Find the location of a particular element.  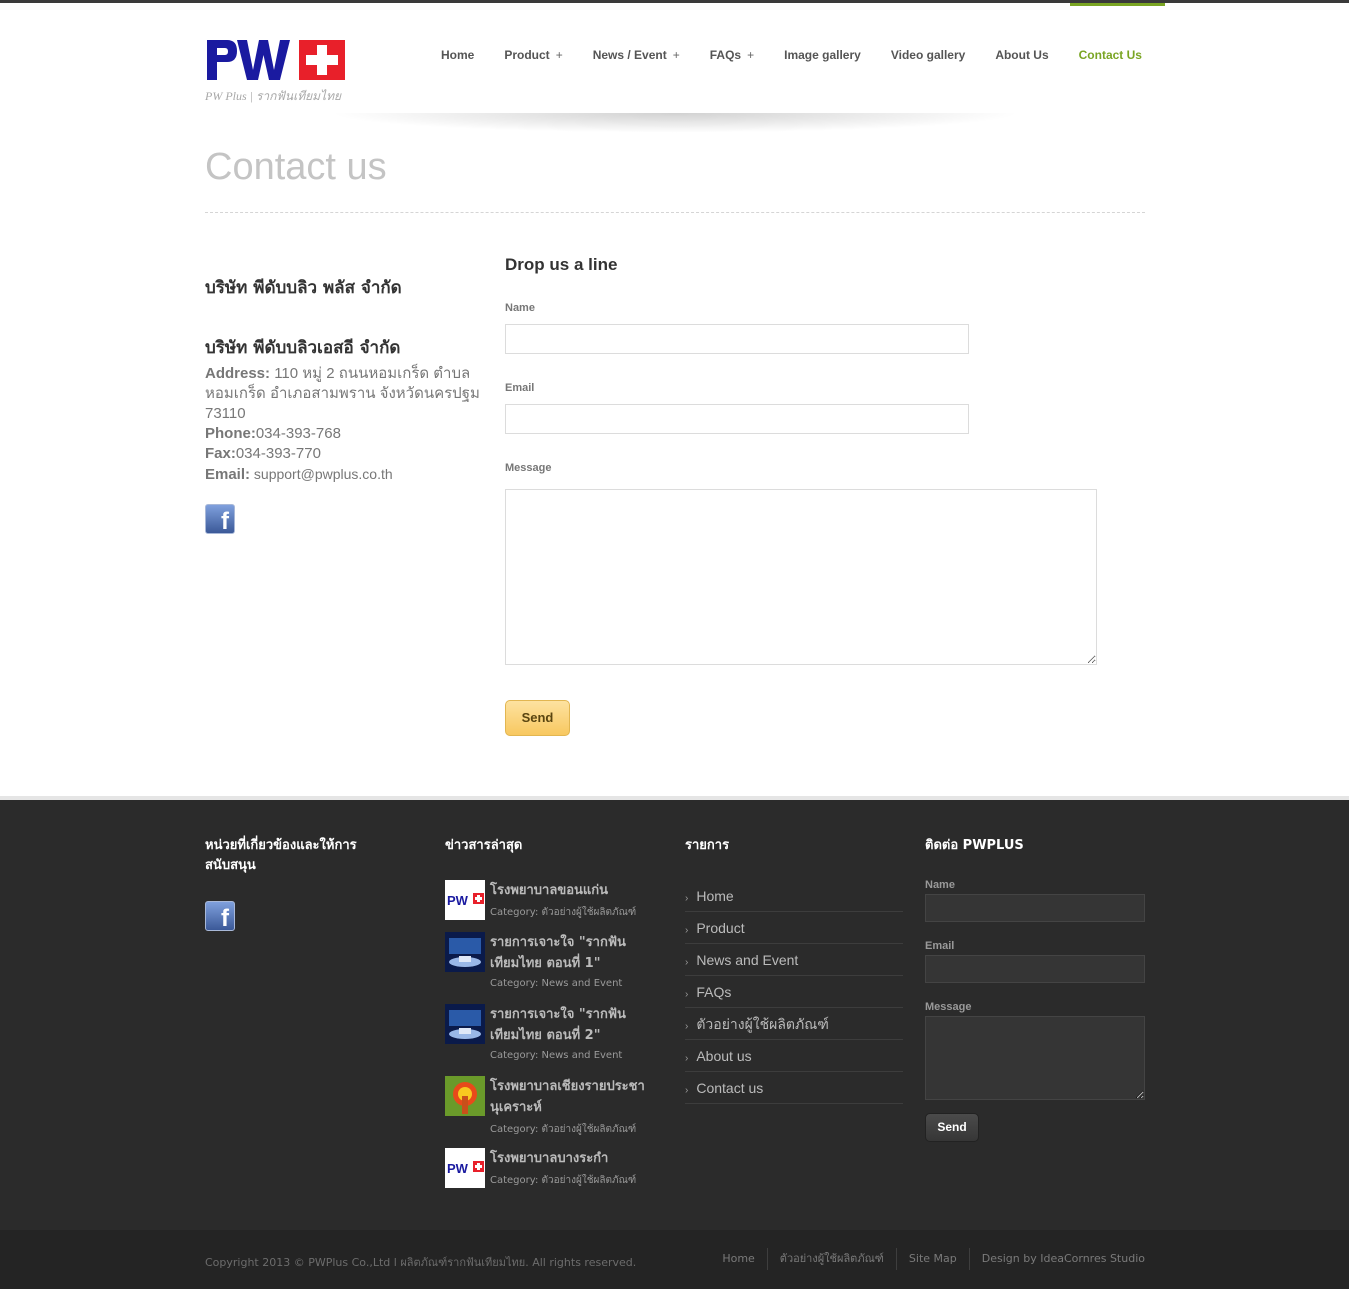

nav-about-us: About Us is located at coordinates (1021, 55).